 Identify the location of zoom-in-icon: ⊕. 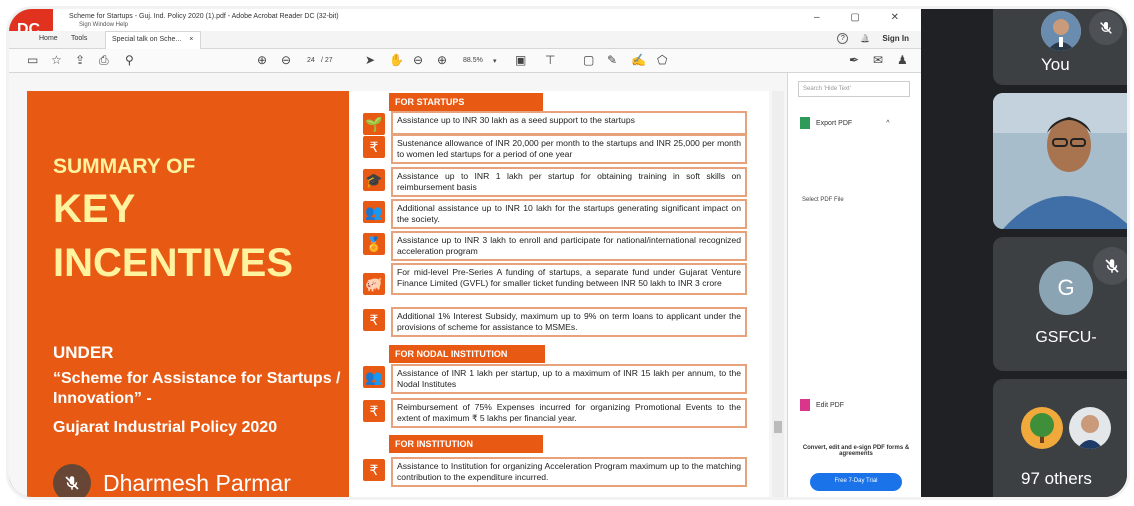
(442, 60).